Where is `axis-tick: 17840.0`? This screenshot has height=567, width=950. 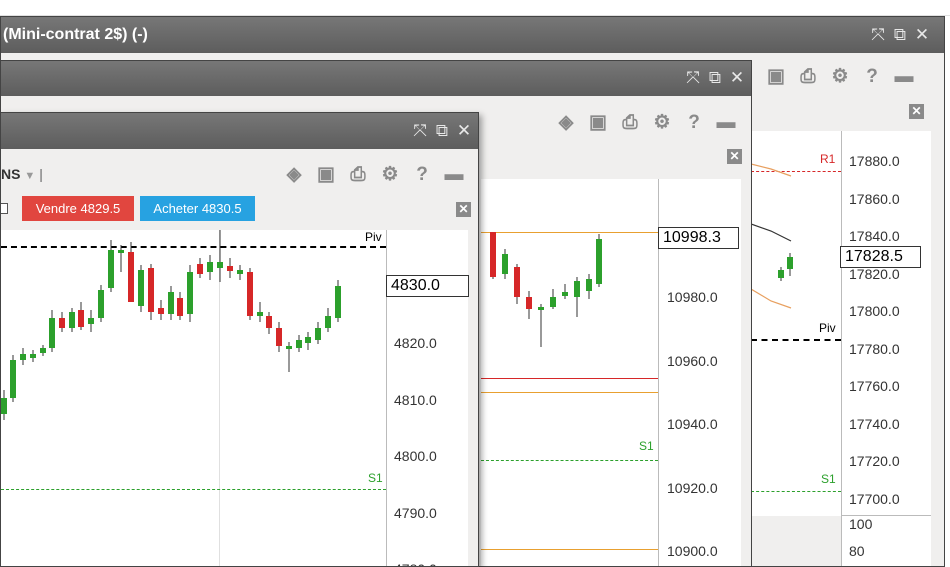 axis-tick: 17840.0 is located at coordinates (874, 236).